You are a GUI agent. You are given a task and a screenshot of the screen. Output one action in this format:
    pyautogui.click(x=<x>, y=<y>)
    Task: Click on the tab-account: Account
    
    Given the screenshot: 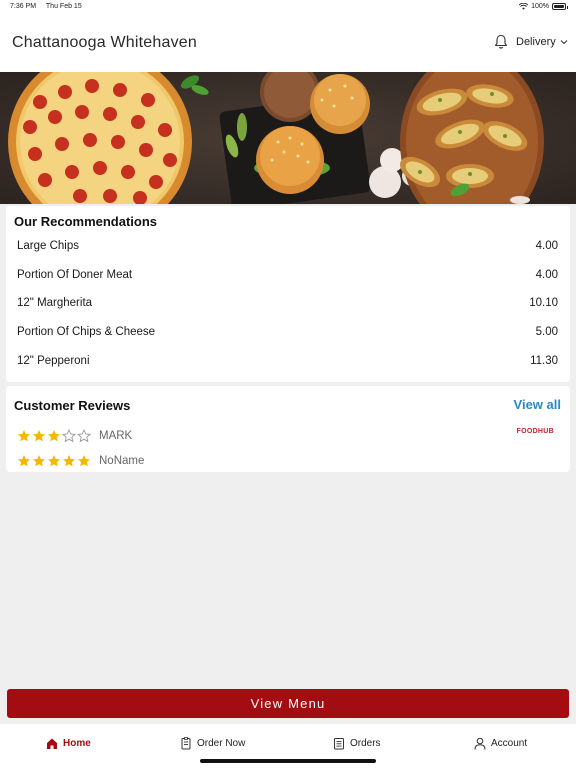 What is the action you would take?
    pyautogui.click(x=500, y=743)
    